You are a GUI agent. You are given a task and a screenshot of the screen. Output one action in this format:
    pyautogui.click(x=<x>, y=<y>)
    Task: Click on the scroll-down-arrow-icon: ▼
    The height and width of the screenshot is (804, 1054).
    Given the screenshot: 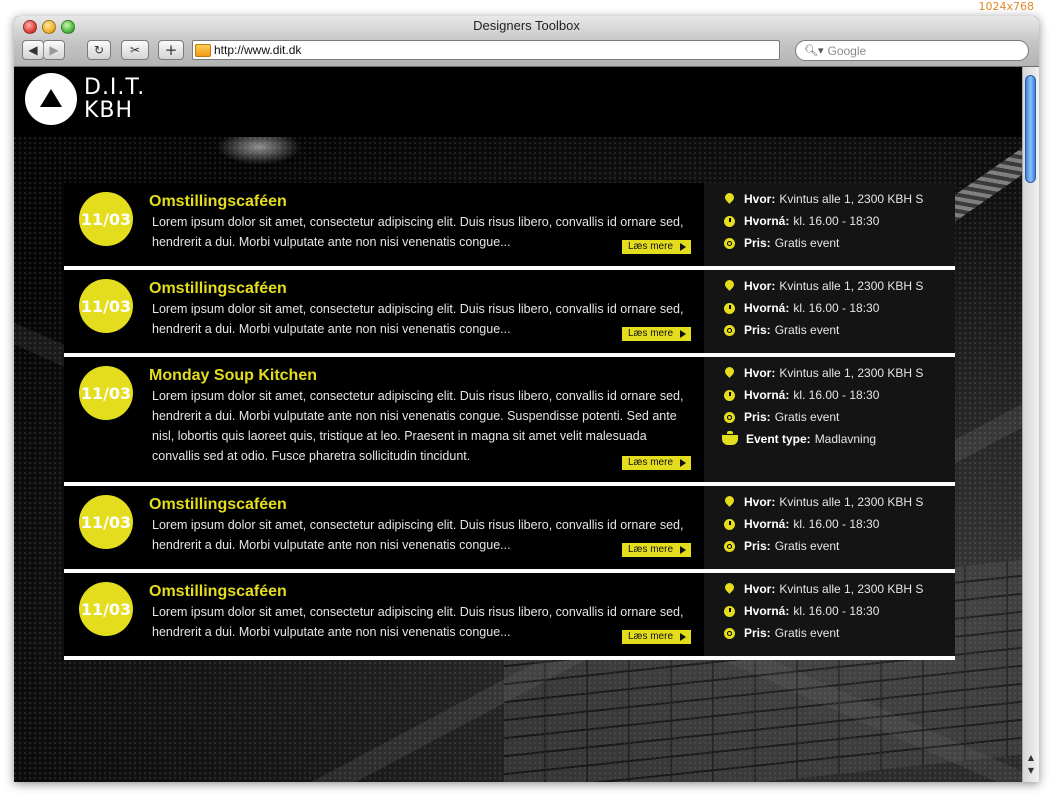 What is the action you would take?
    pyautogui.click(x=1031, y=771)
    